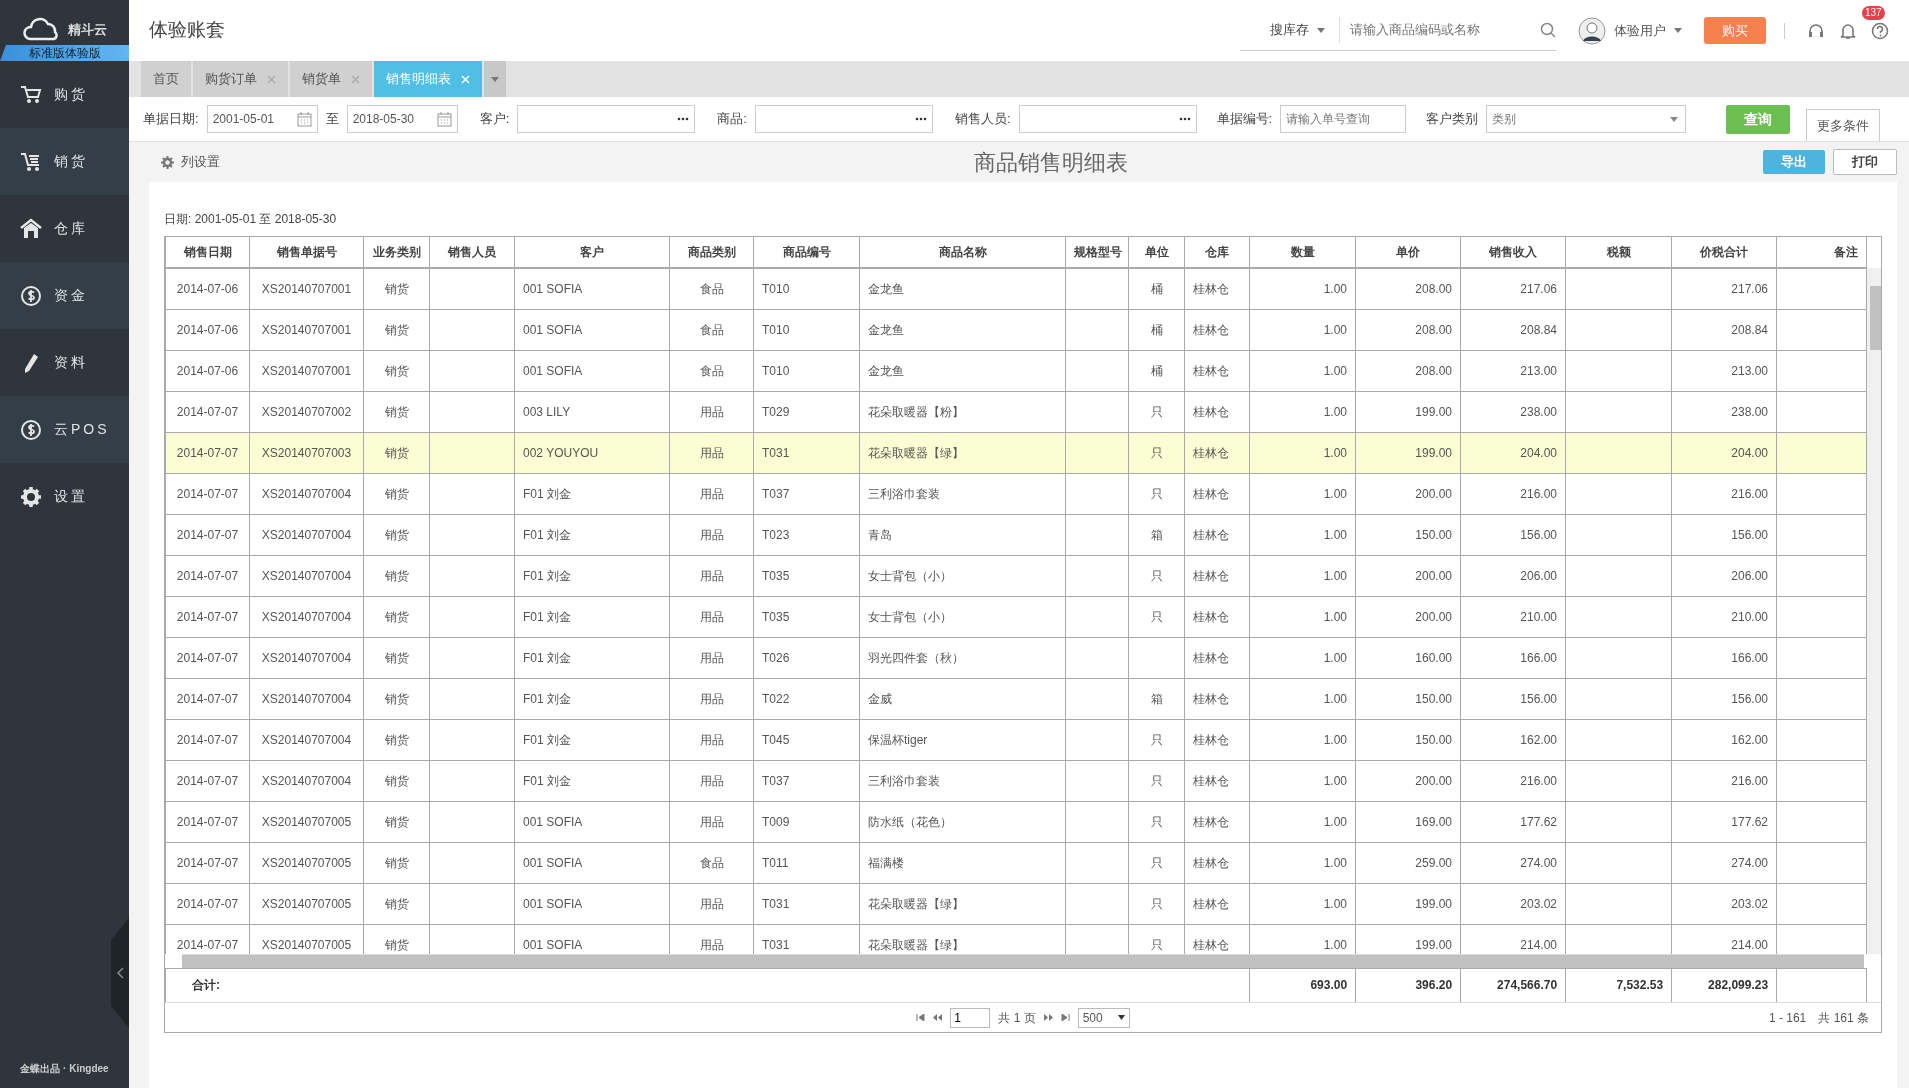 Image resolution: width=1909 pixels, height=1088 pixels. Describe the element at coordinates (1724, 252) in the screenshot. I see `column-header: 价税合计` at that location.